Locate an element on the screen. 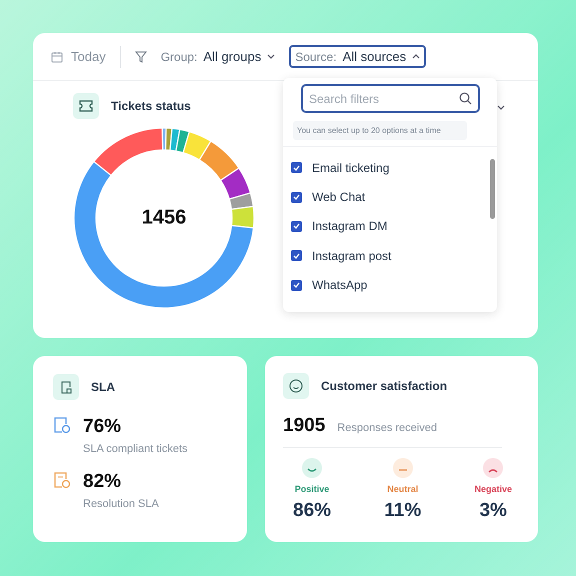 This screenshot has width=576, height=576. card-title: Tickets status is located at coordinates (151, 106).